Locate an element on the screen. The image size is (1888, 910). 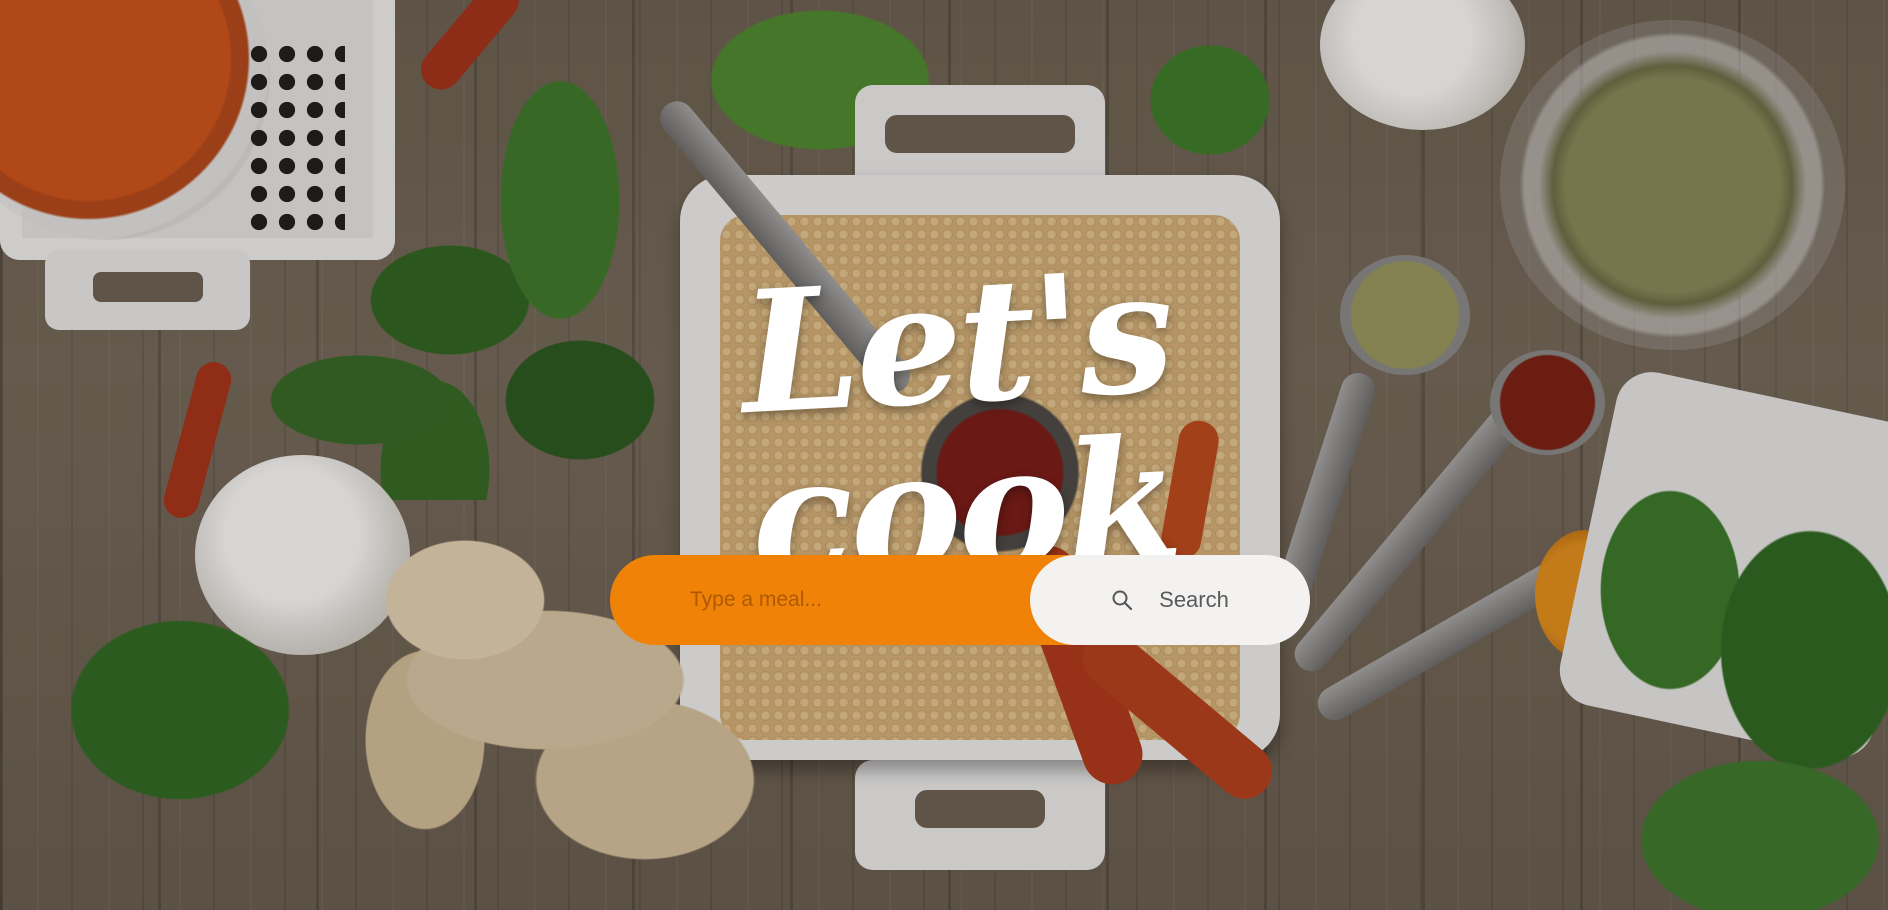
meal-search-form: Search is located at coordinates (960, 600).